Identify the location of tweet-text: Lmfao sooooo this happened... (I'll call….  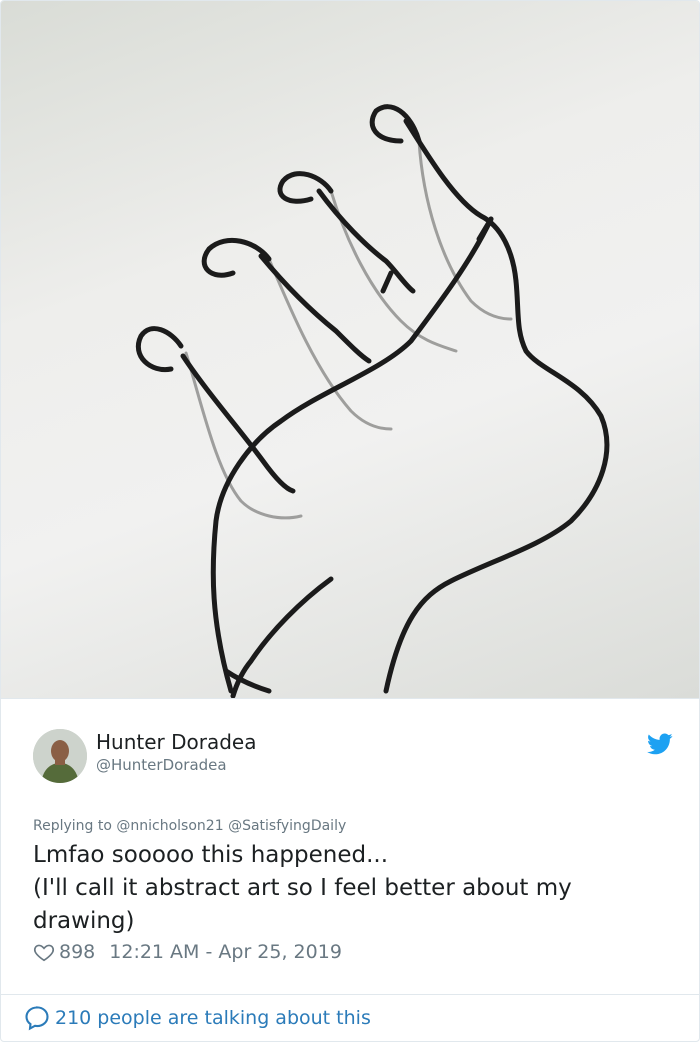
(302, 888).